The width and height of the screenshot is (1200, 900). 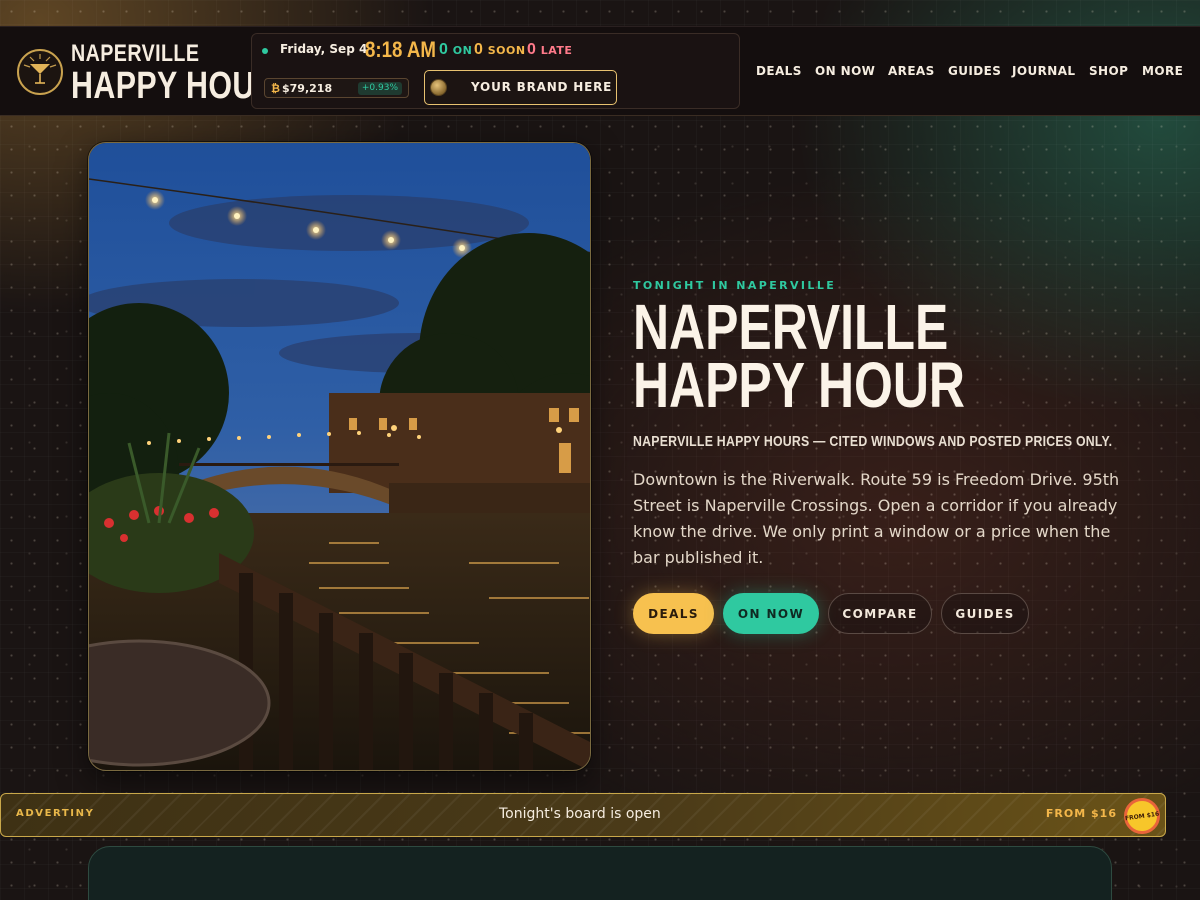 I want to click on live-status-dot, so click(x=265, y=51).